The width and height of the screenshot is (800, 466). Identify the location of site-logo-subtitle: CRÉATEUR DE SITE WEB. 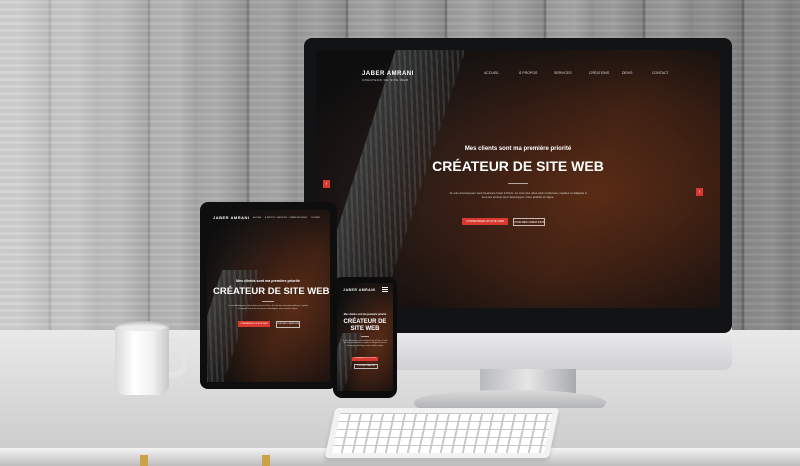
(385, 80).